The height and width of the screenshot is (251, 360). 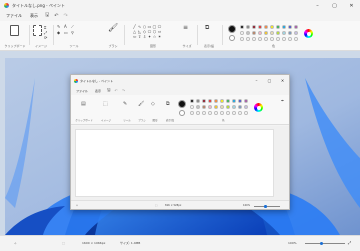 What do you see at coordinates (83, 104) in the screenshot?
I see `paste-icon: ▤` at bounding box center [83, 104].